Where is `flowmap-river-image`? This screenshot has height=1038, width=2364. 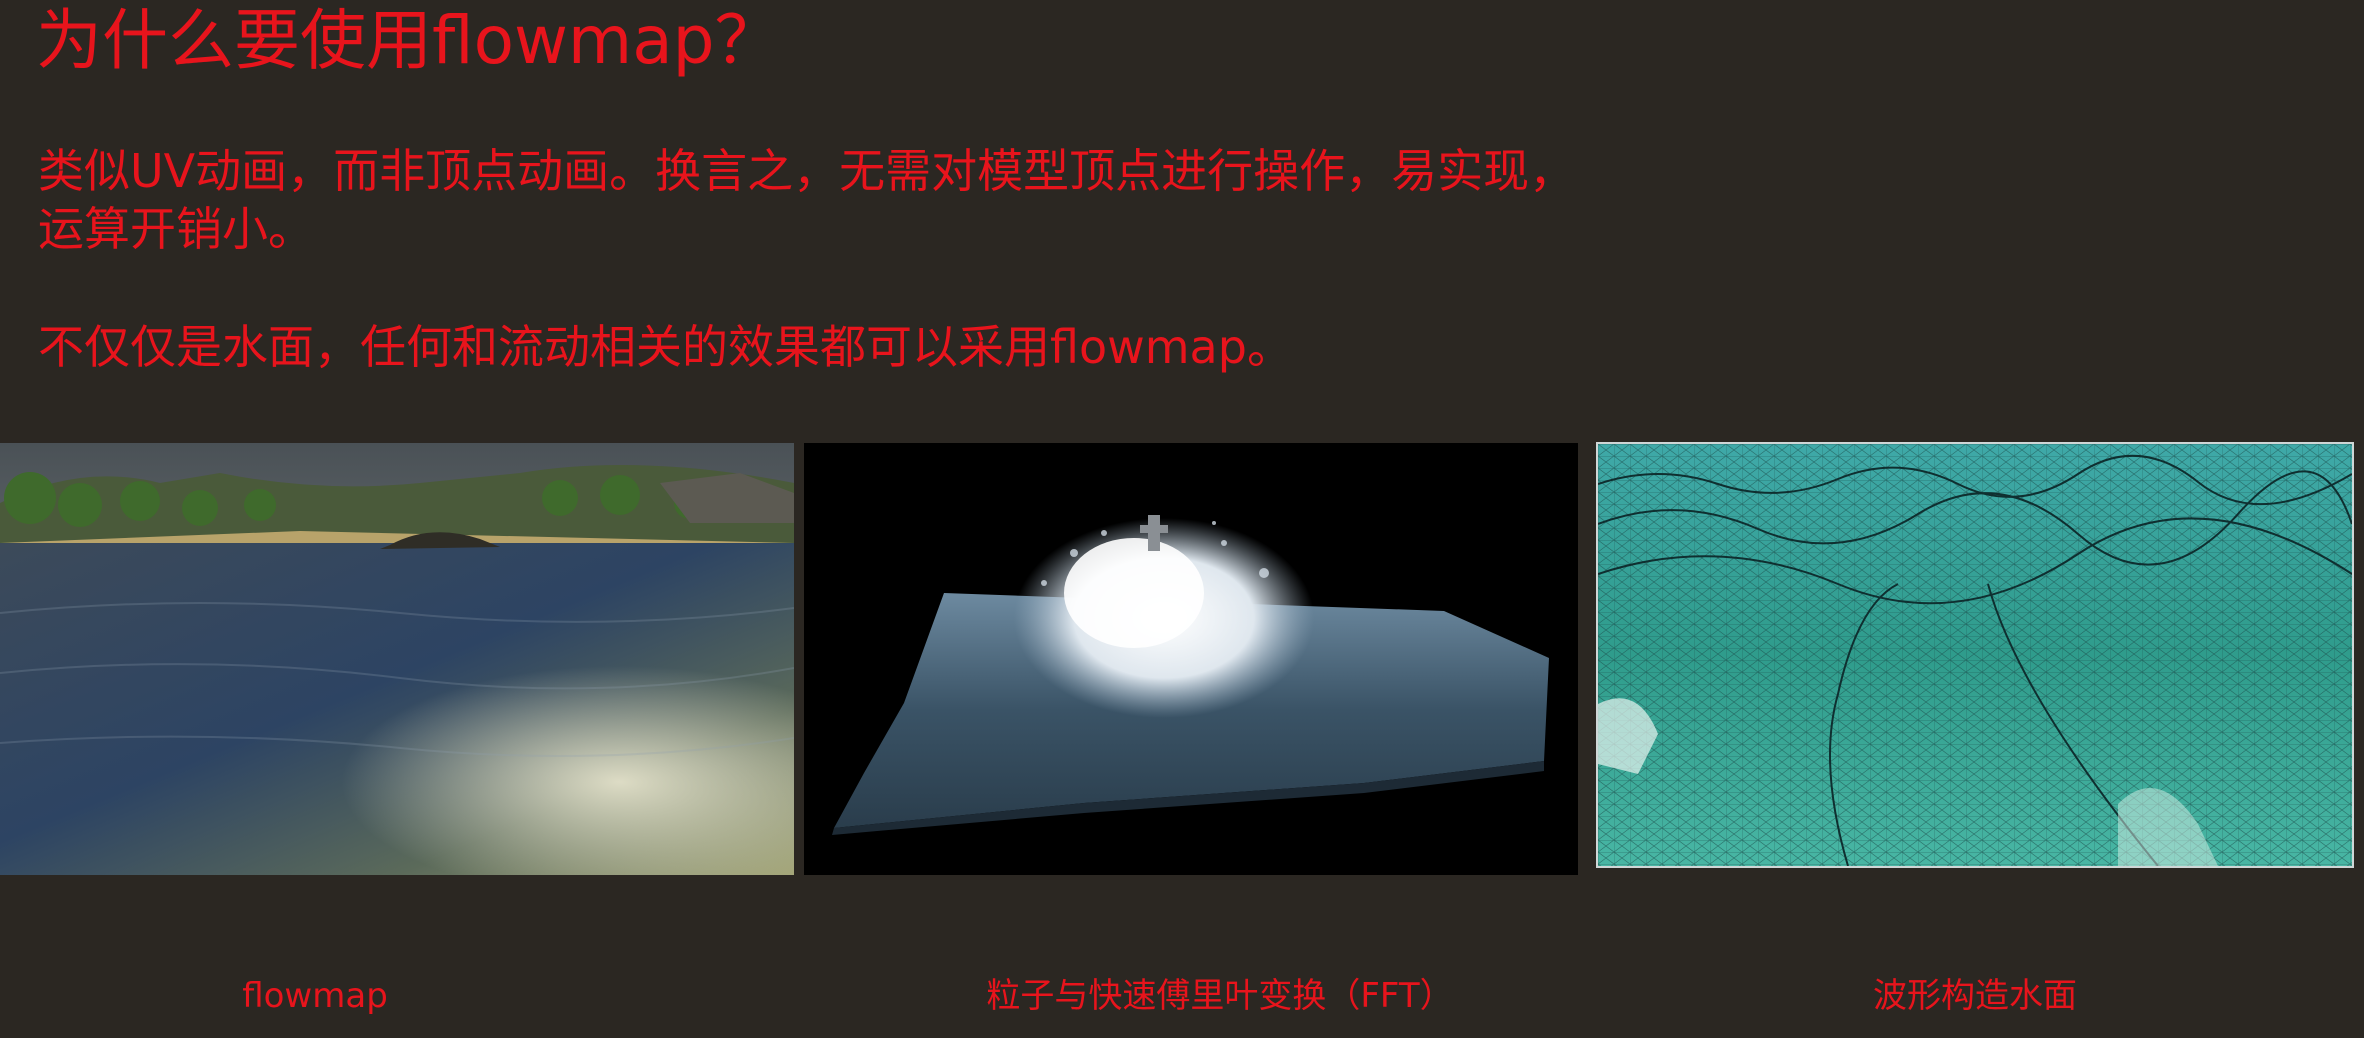 flowmap-river-image is located at coordinates (397, 659).